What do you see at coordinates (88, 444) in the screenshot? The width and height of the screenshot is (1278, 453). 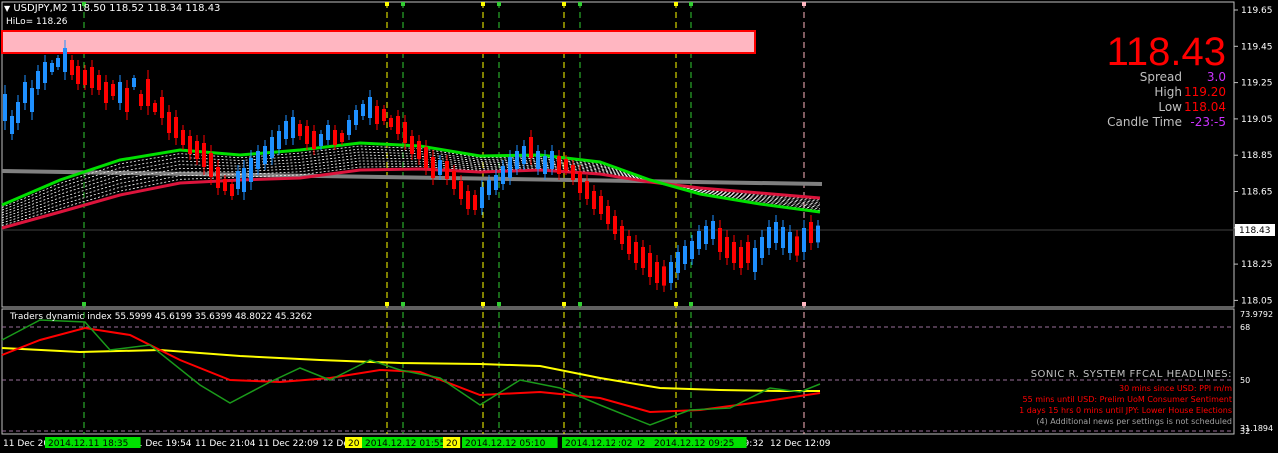 I see `event-tag-label: 2014.12.11 18:35` at bounding box center [88, 444].